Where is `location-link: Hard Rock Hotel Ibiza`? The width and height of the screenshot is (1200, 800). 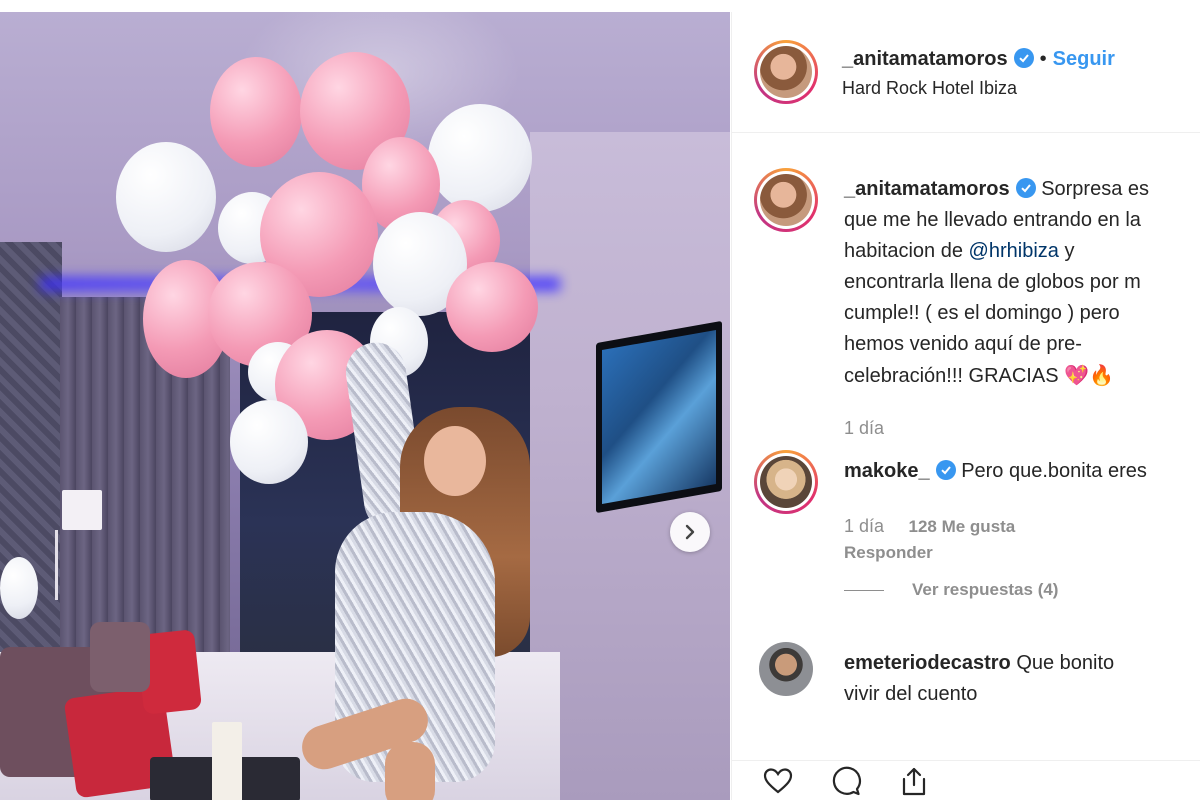 location-link: Hard Rock Hotel Ibiza is located at coordinates (929, 88).